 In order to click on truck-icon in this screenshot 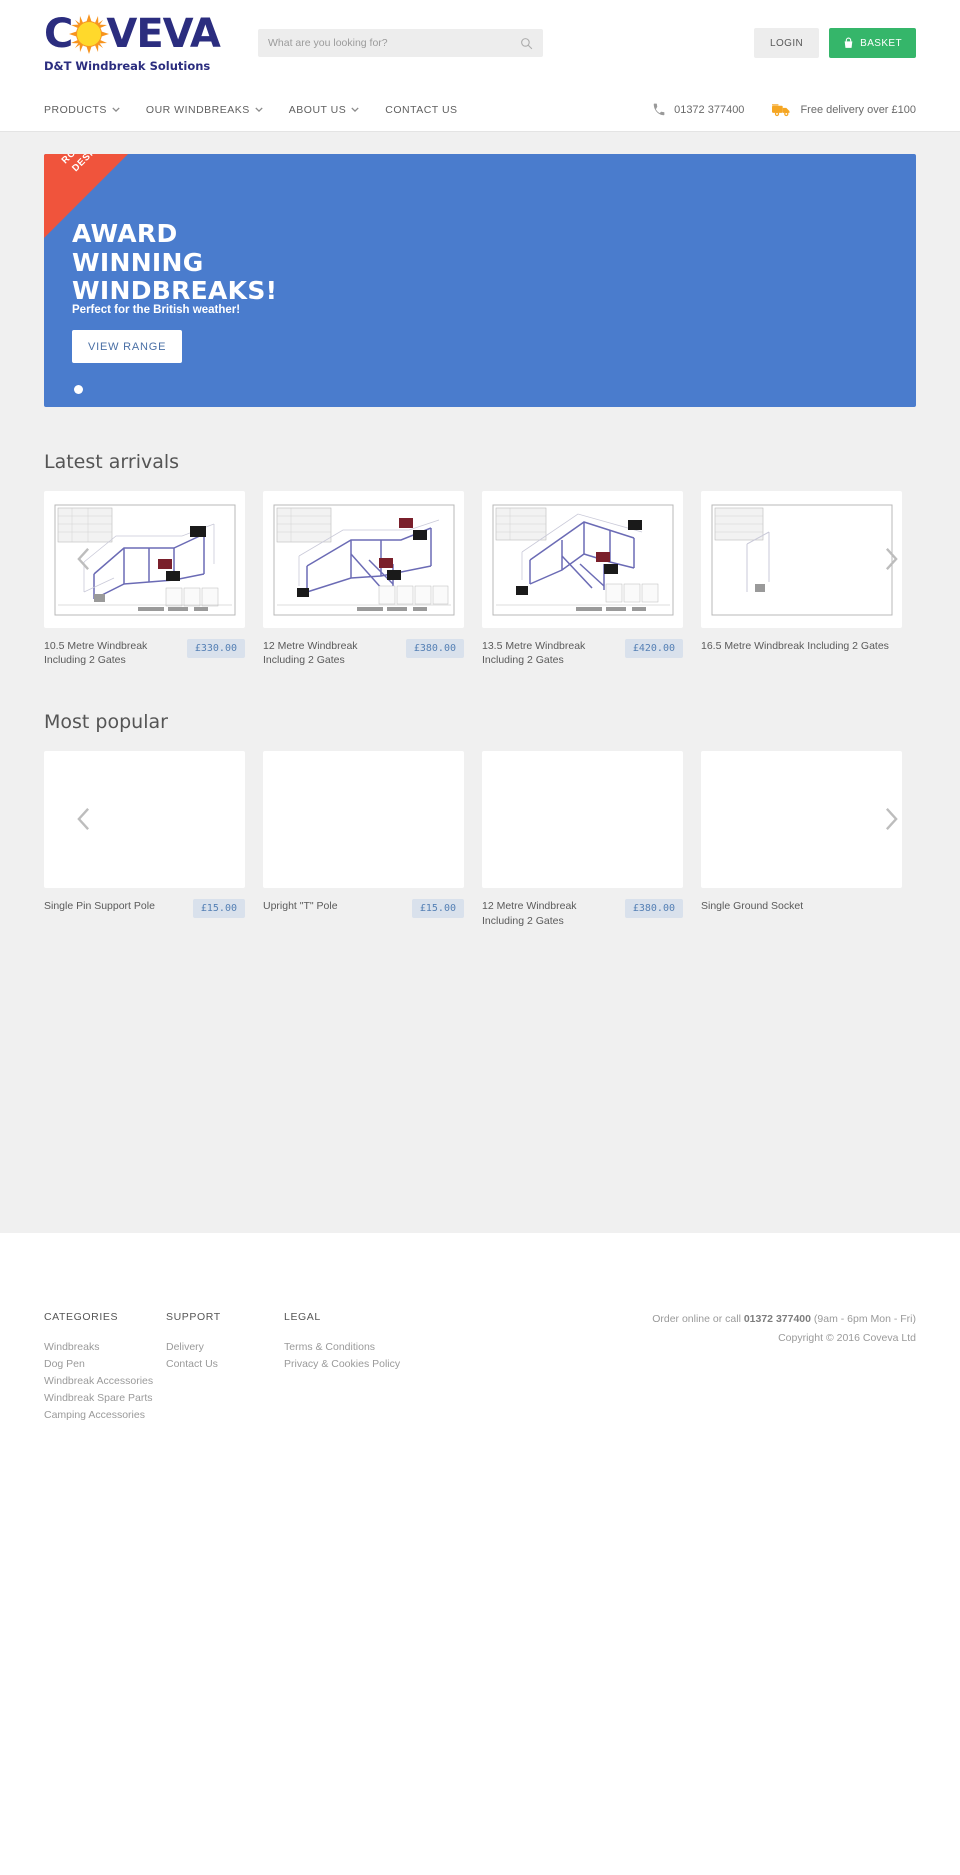, I will do `click(781, 109)`.